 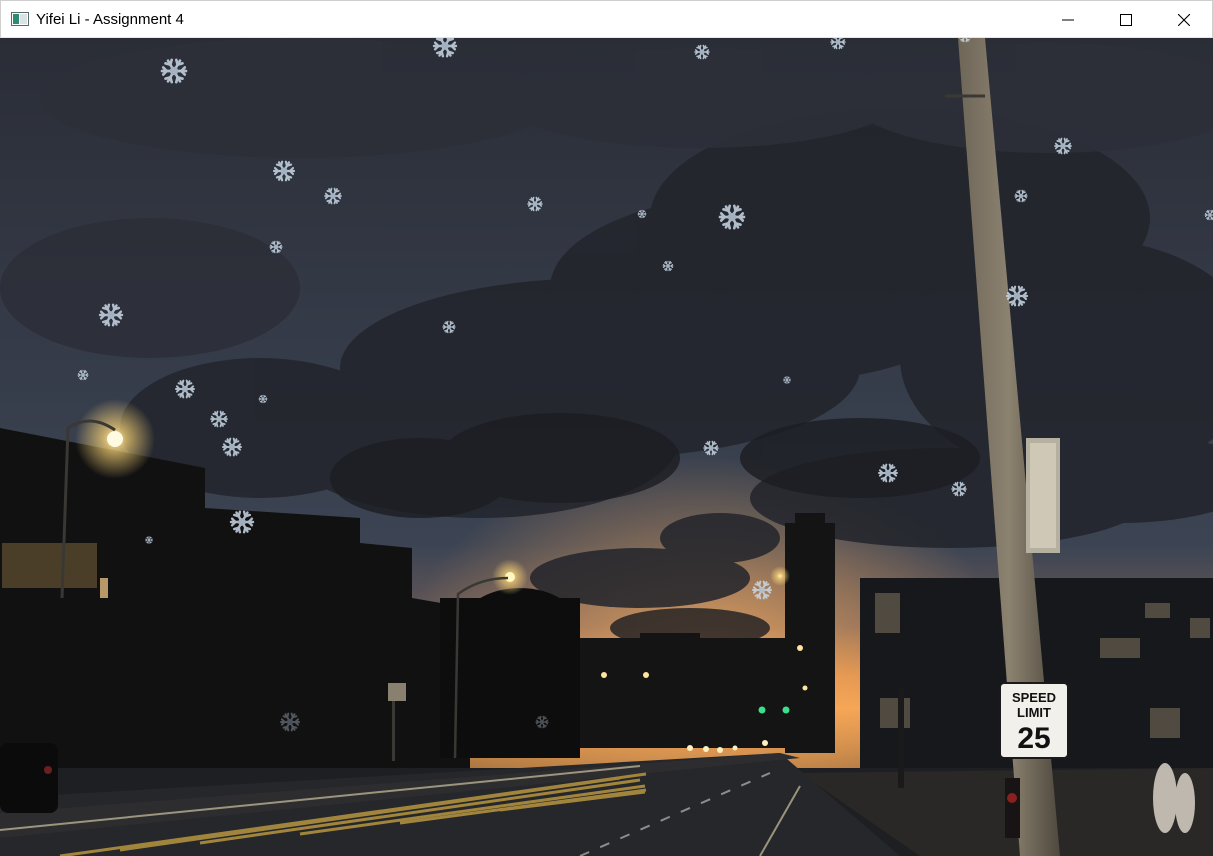 I want to click on minimize-button, so click(x=1068, y=19).